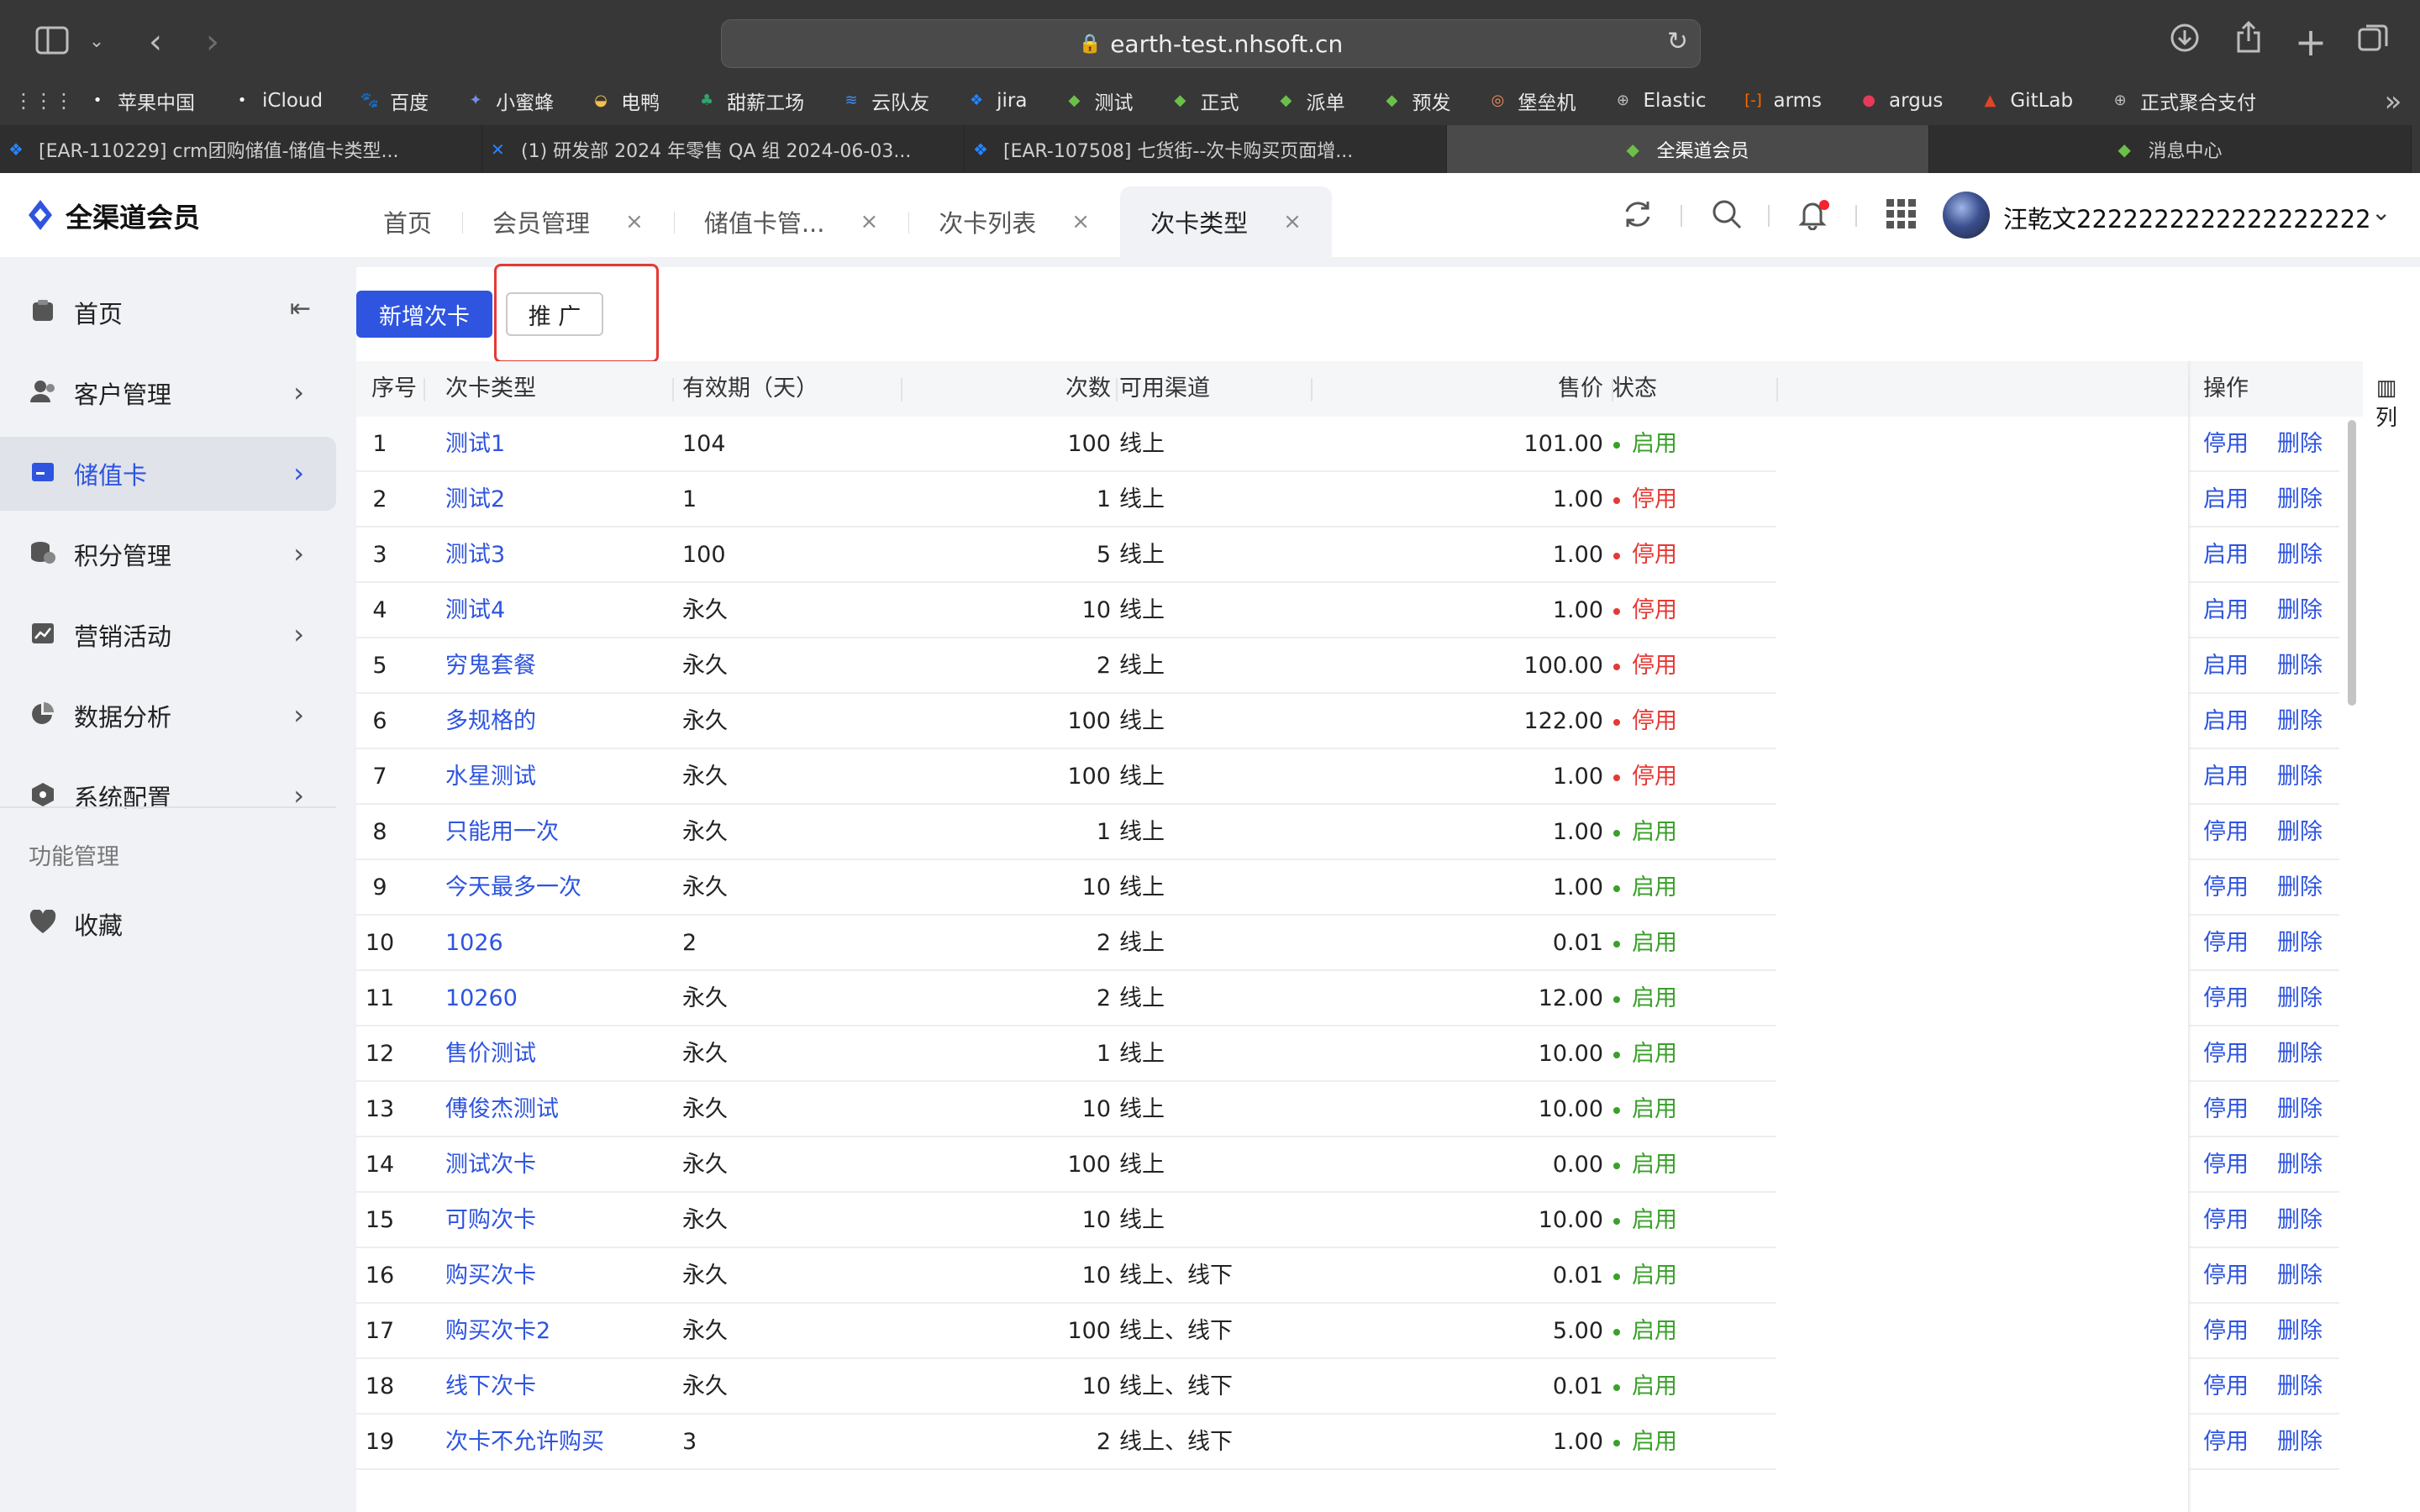 This screenshot has height=1512, width=2420. Describe the element at coordinates (554, 721) in the screenshot. I see `card-type-link: 多规格的` at that location.